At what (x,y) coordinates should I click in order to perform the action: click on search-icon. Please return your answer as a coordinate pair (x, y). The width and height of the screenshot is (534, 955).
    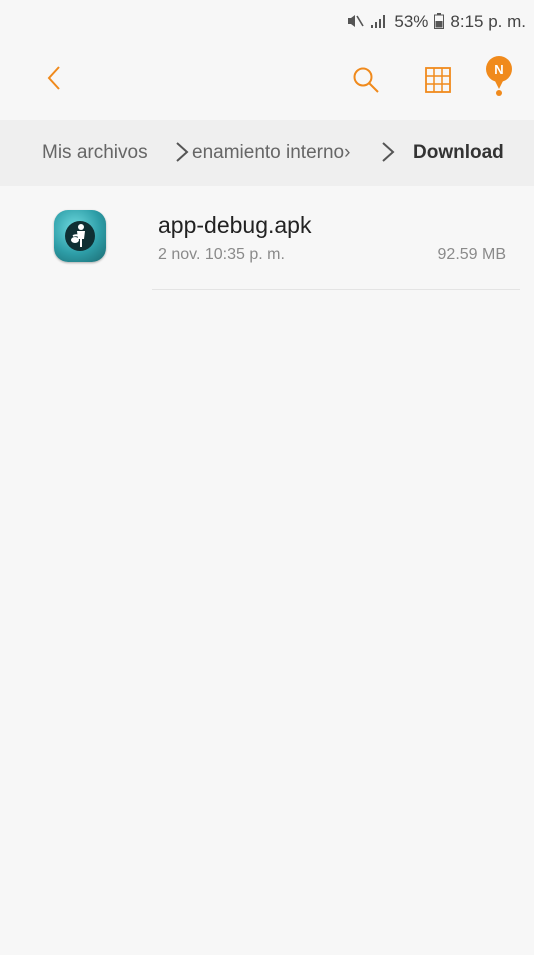
    Looking at the image, I should click on (366, 80).